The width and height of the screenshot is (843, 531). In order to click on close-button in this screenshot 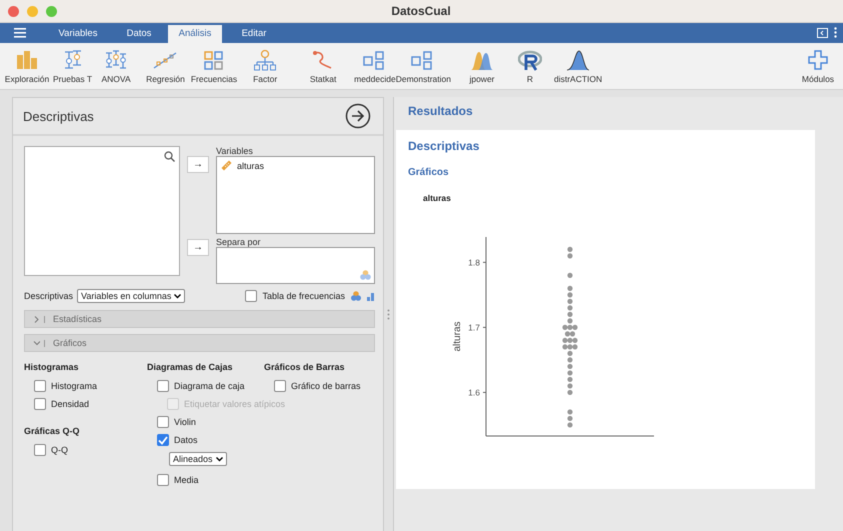, I will do `click(13, 11)`.